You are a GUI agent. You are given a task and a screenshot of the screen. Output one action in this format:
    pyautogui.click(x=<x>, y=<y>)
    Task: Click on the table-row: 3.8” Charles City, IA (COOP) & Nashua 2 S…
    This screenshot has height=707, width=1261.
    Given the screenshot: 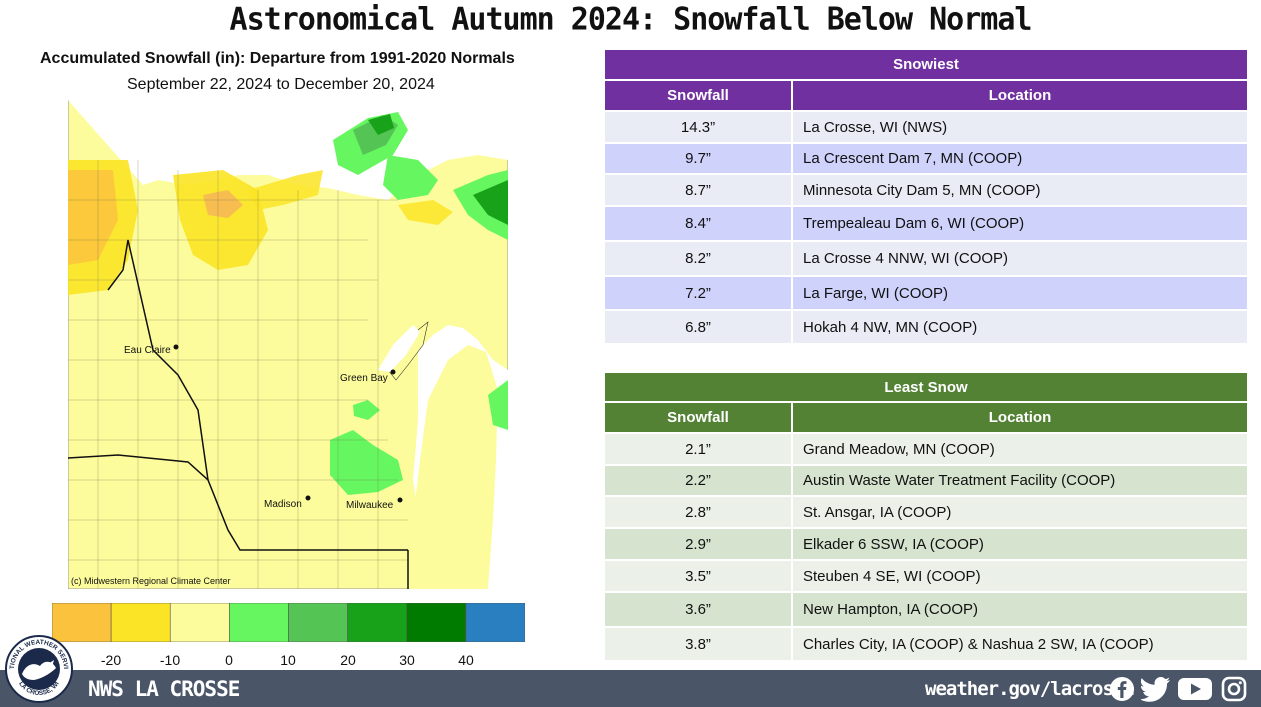 What is the action you would take?
    pyautogui.click(x=926, y=645)
    